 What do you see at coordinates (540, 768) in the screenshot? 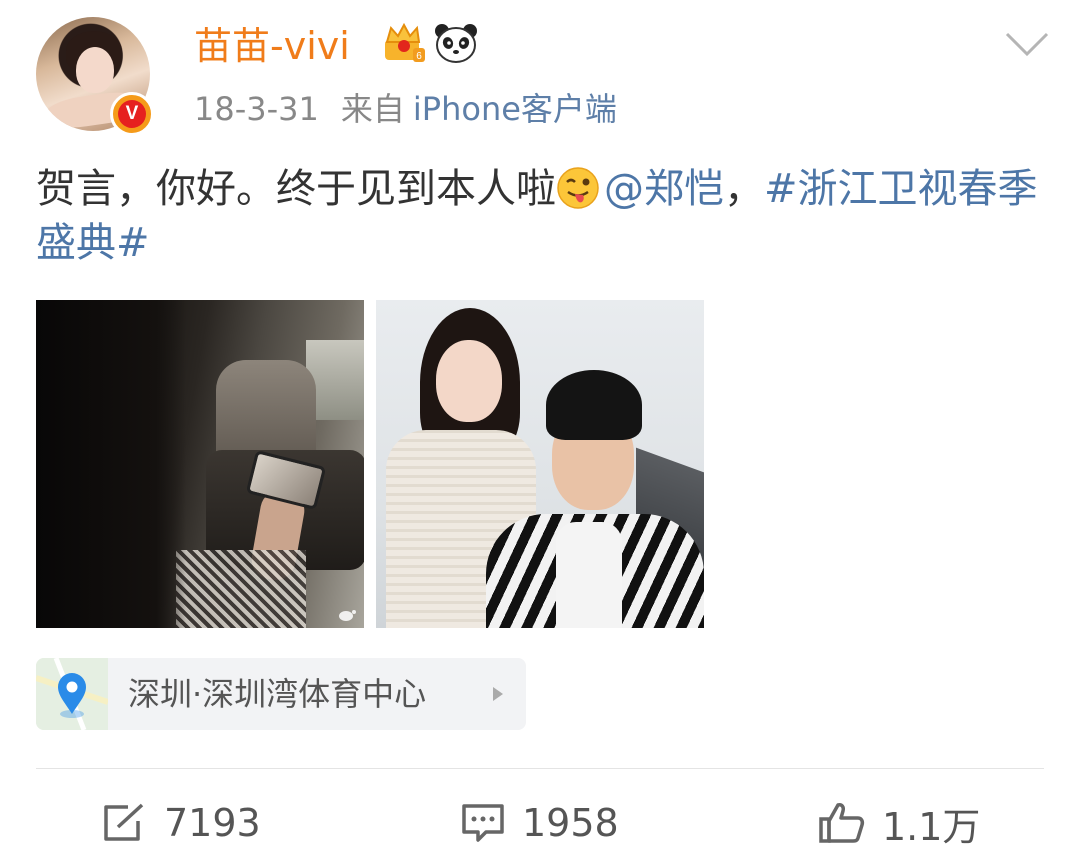
I see `divider` at bounding box center [540, 768].